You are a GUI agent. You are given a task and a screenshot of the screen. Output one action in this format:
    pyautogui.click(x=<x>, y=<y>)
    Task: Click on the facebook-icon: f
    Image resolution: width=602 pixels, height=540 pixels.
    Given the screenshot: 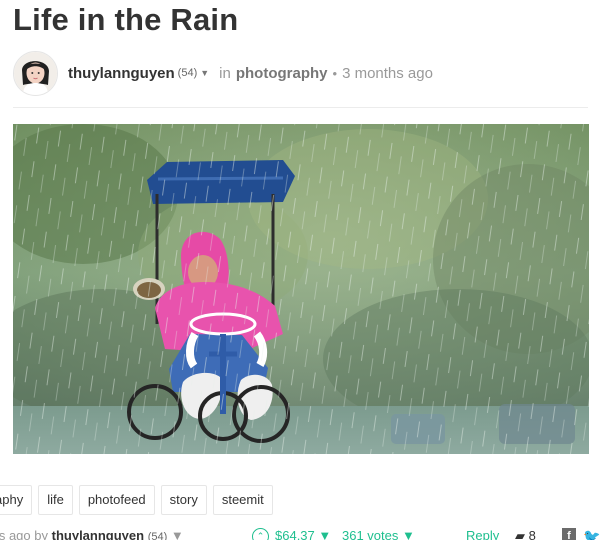 What is the action you would take?
    pyautogui.click(x=569, y=534)
    